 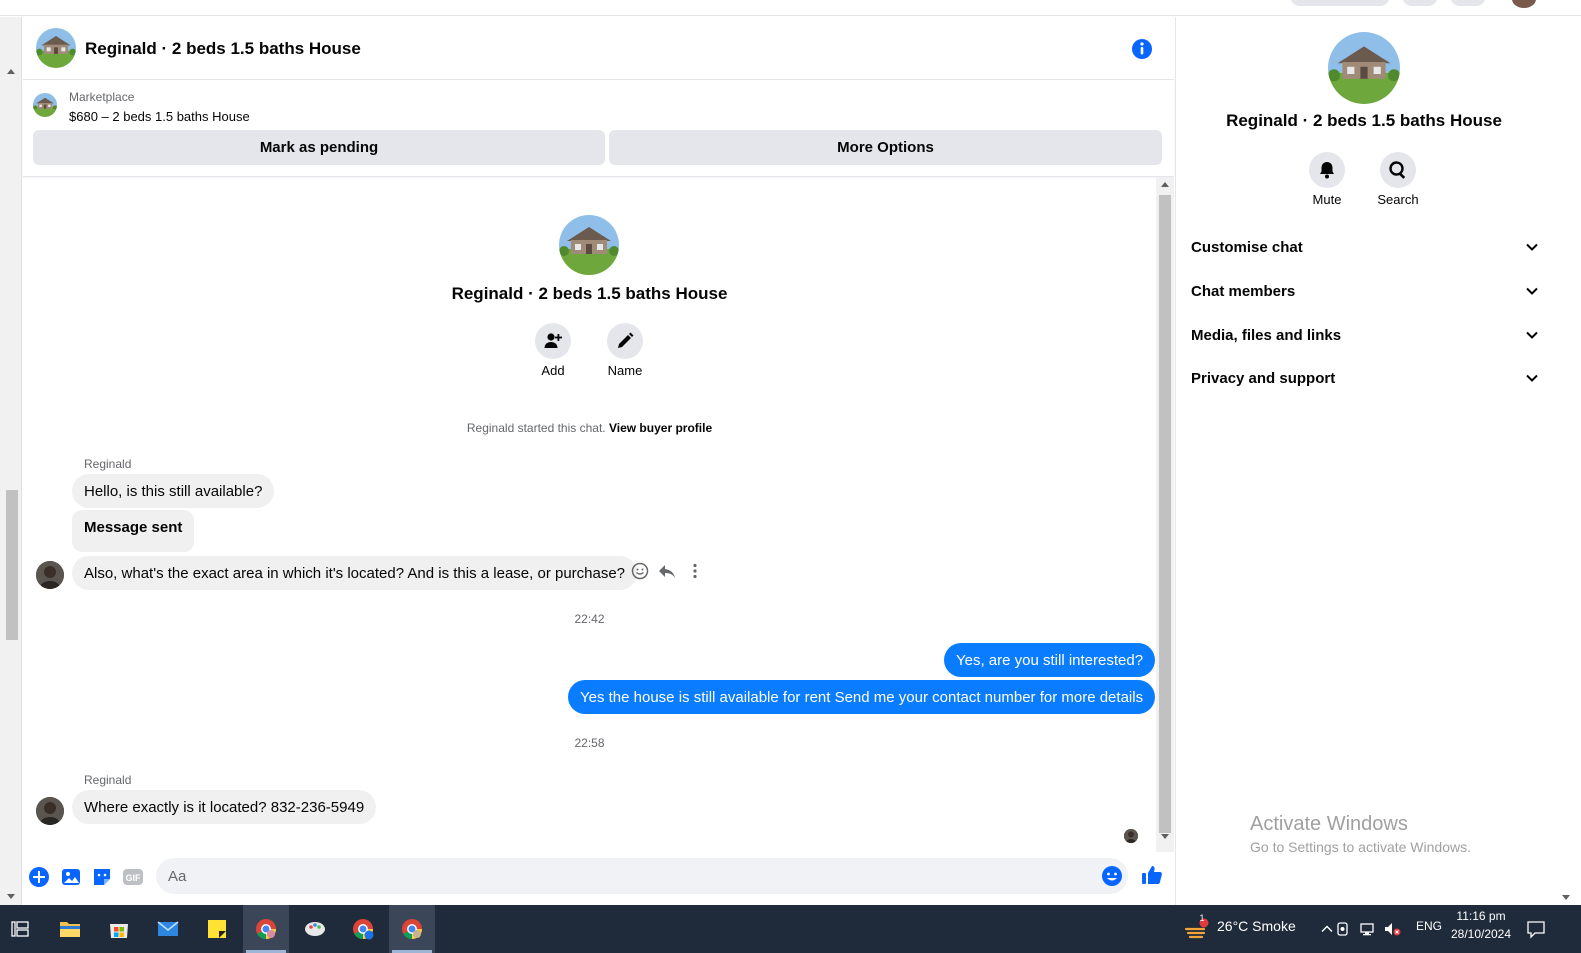 I want to click on file-explorer-icon, so click(x=70, y=929).